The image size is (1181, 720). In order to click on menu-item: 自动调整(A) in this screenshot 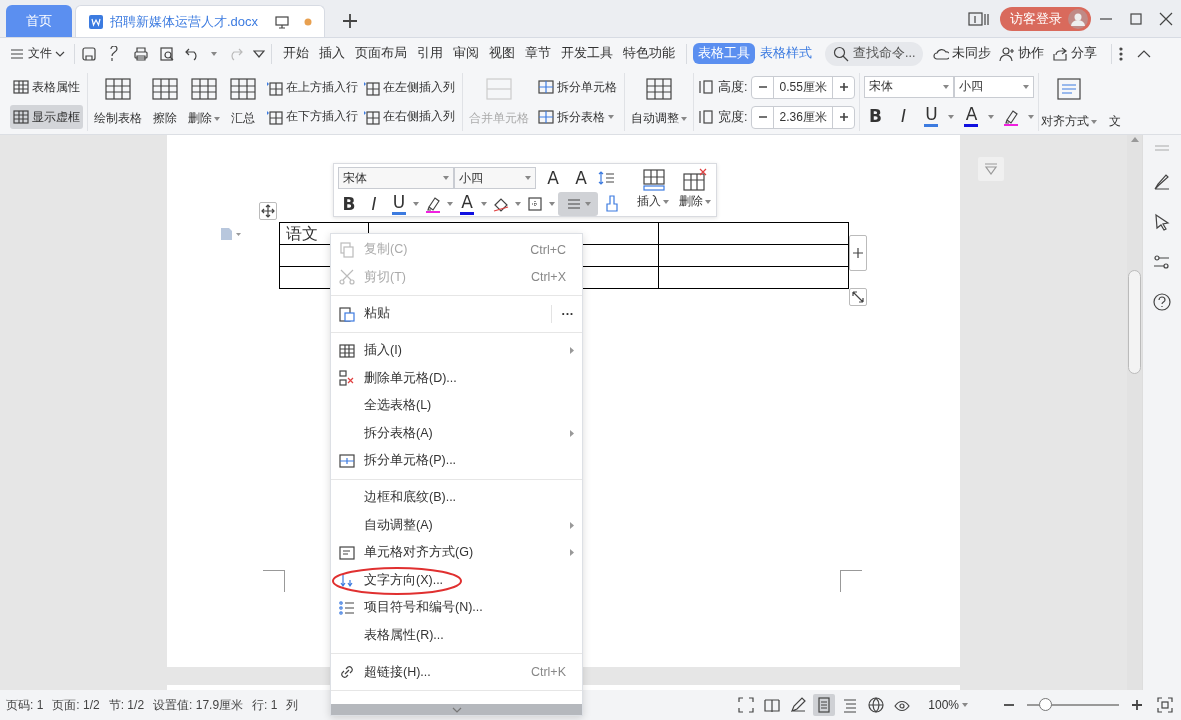, I will do `click(456, 525)`.